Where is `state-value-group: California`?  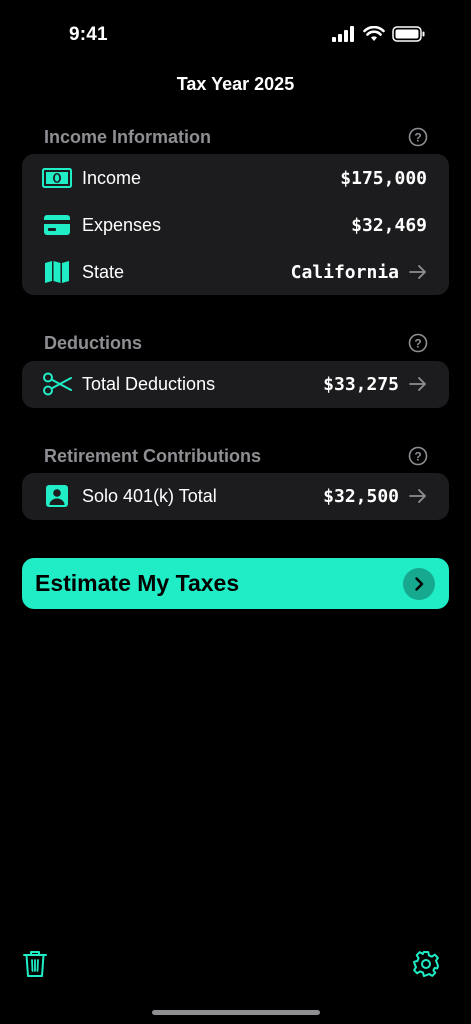
state-value-group: California is located at coordinates (359, 272).